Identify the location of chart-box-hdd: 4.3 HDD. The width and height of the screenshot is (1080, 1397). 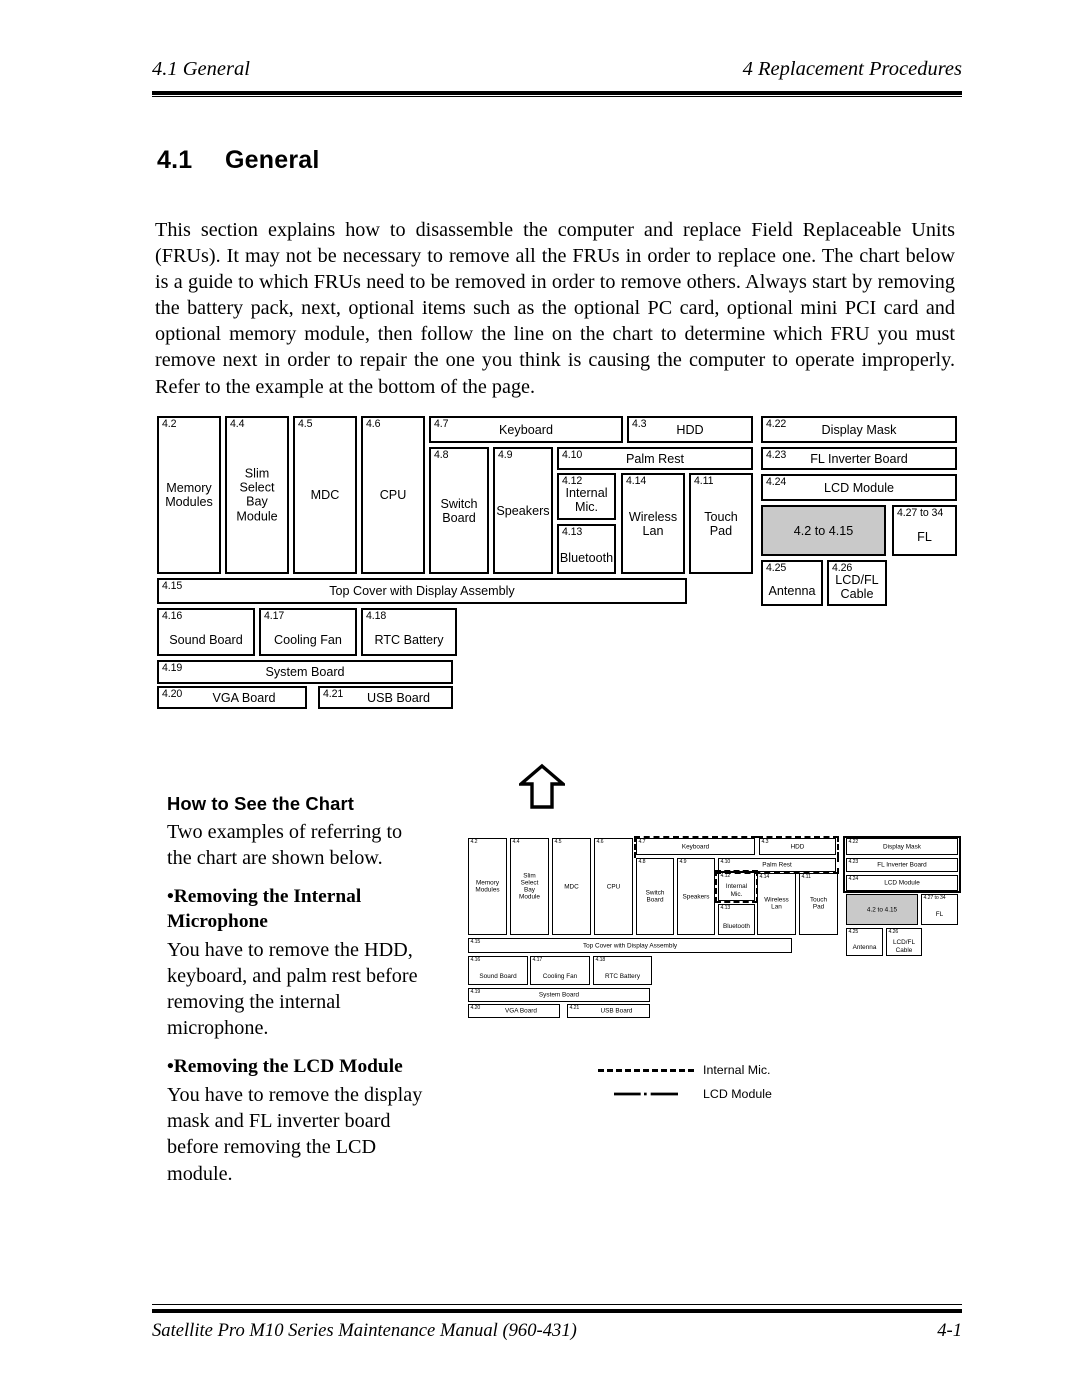
(690, 429).